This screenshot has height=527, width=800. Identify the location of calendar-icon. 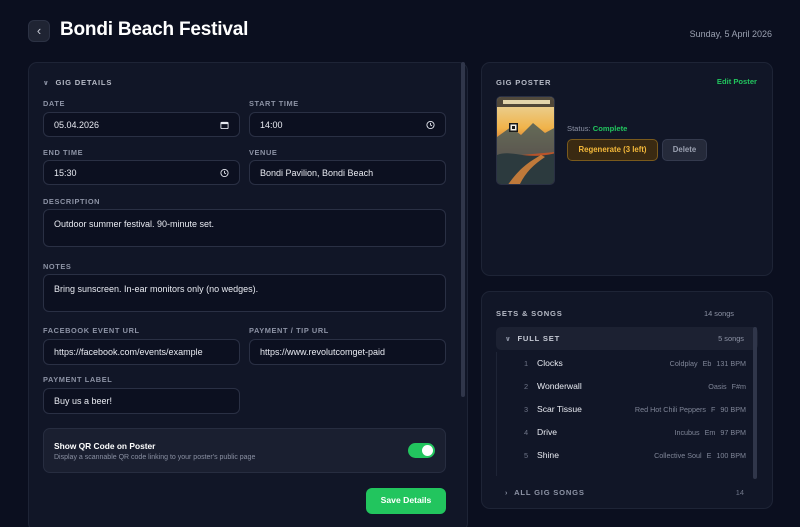
(224, 124).